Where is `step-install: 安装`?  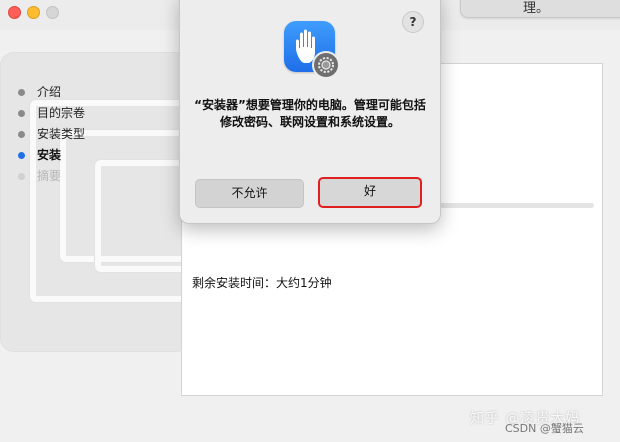 step-install: 安装 is located at coordinates (51, 155).